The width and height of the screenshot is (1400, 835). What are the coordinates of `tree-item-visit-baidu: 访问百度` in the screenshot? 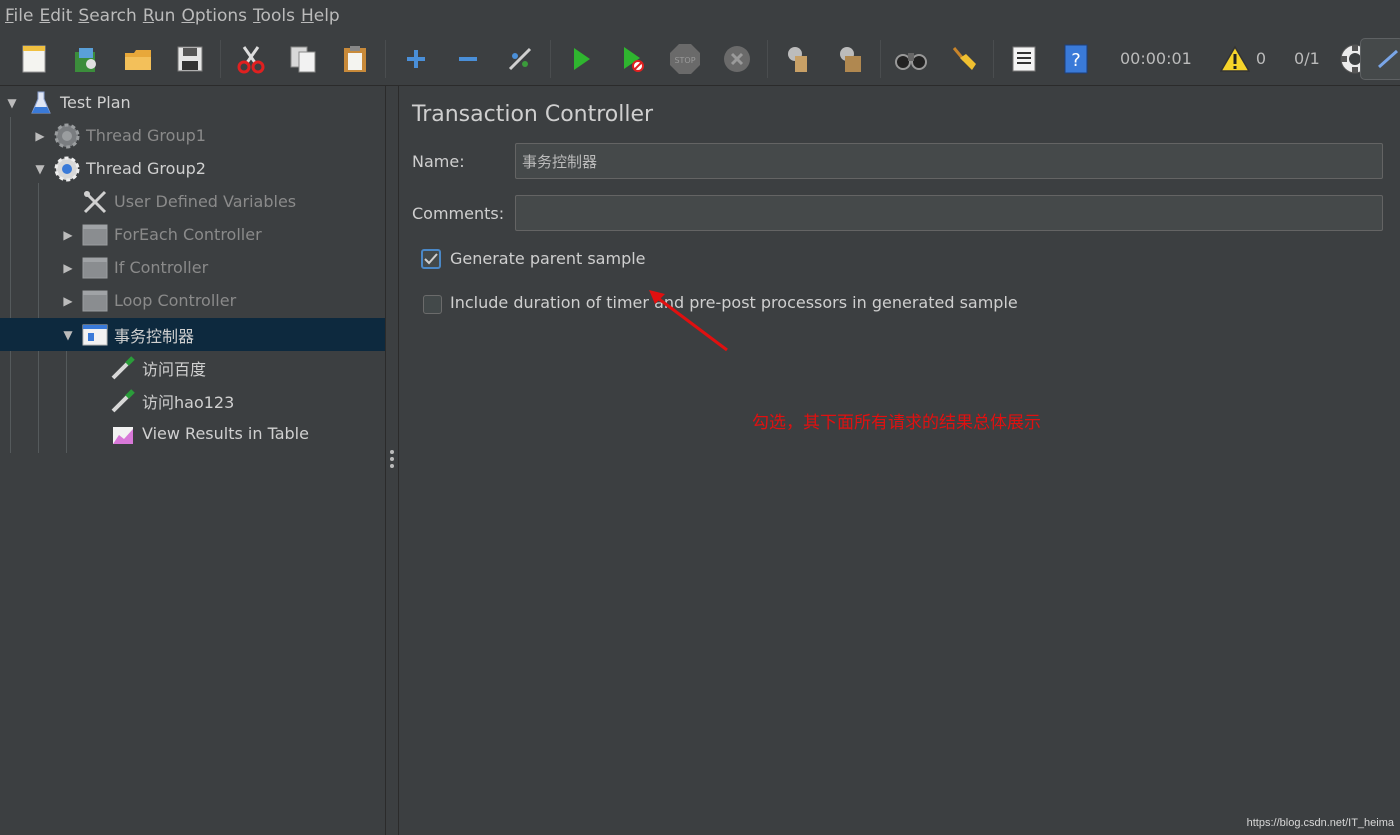 It's located at (192, 367).